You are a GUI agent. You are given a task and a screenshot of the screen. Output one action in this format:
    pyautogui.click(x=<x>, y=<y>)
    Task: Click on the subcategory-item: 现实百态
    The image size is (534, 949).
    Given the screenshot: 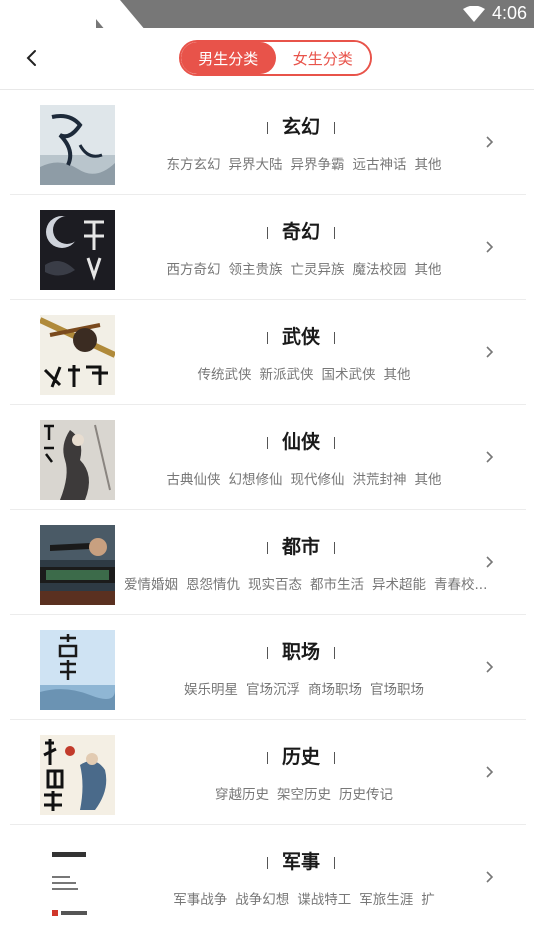 What is the action you would take?
    pyautogui.click(x=275, y=585)
    